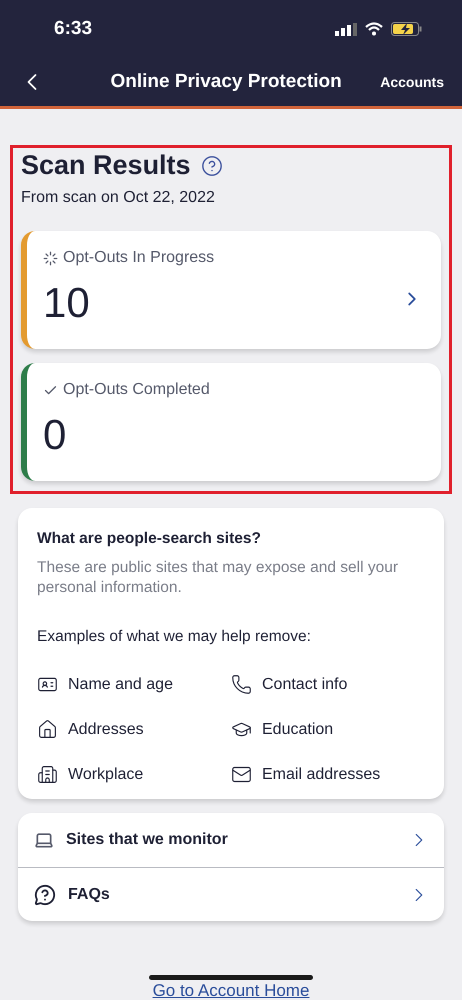  Describe the element at coordinates (406, 29) in the screenshot. I see `battery-charging-icon` at that location.